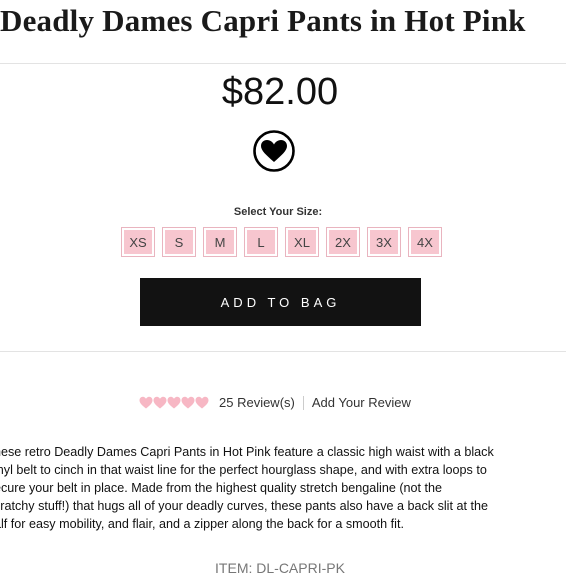  I want to click on item-code: ITEM: DL-CAPRI-PK, so click(280, 568).